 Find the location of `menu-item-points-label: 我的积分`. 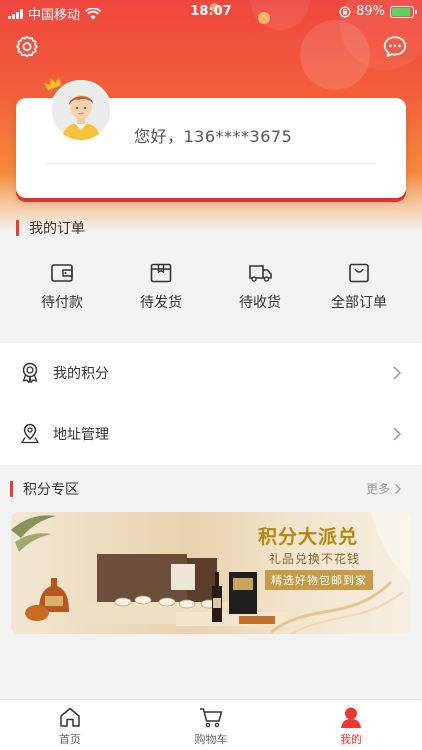

menu-item-points-label: 我的积分 is located at coordinates (81, 374).